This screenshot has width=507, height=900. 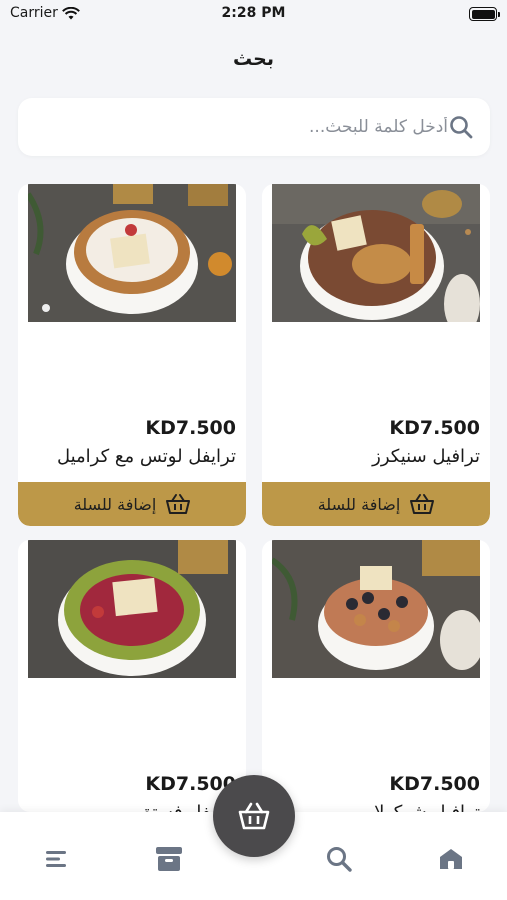 I want to click on product-name: ترافيل سنيكرز, so click(x=426, y=456).